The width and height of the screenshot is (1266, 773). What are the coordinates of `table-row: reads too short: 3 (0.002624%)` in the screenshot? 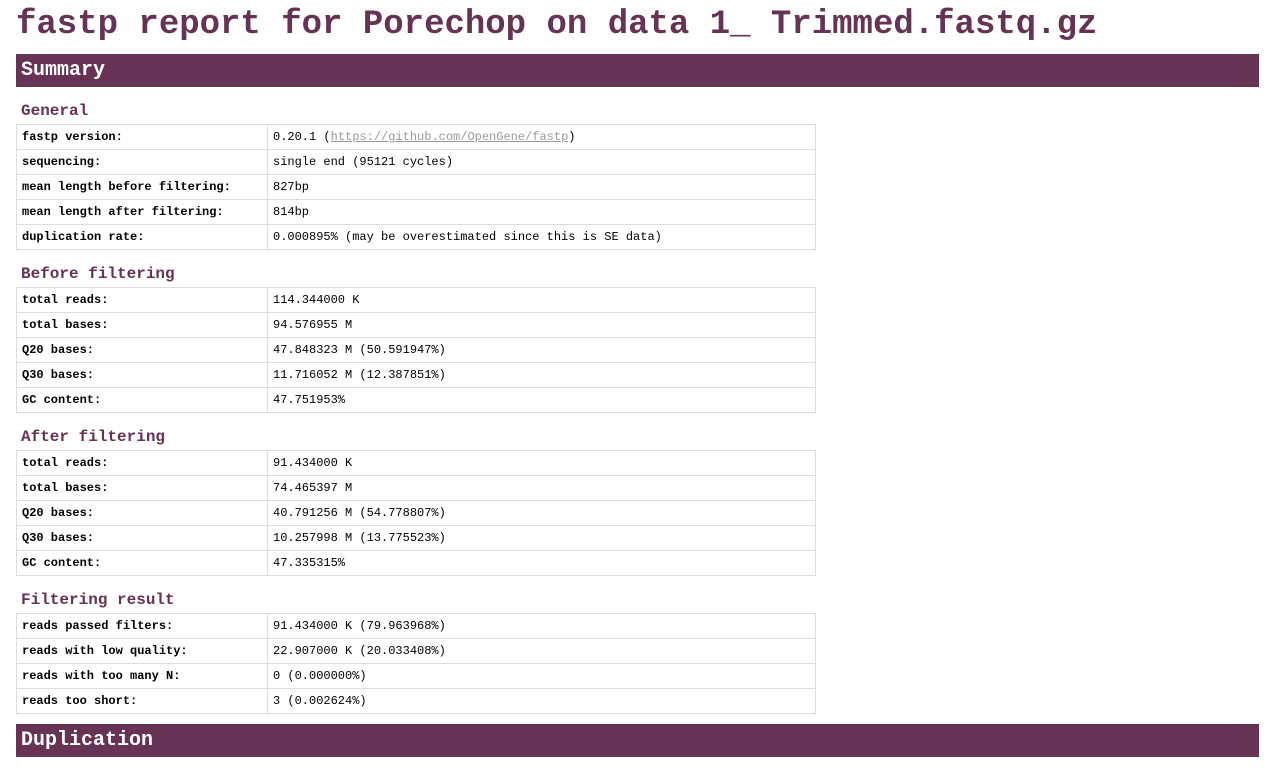 It's located at (416, 701).